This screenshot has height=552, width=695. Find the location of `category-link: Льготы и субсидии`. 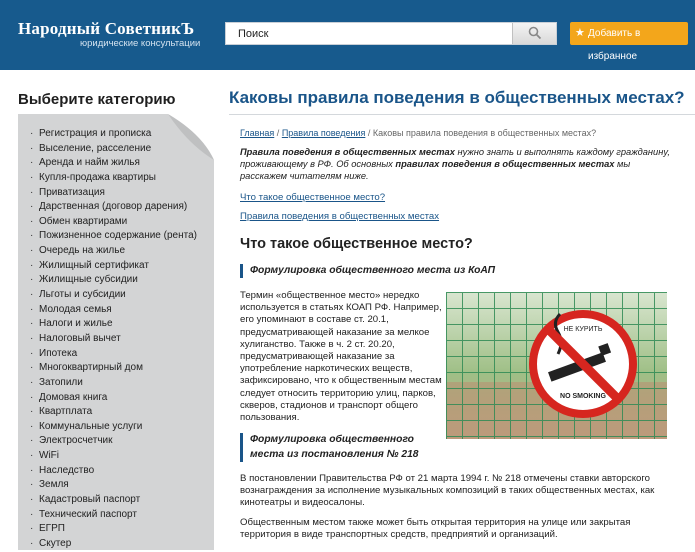

category-link: Льготы и субсидии is located at coordinates (82, 294).